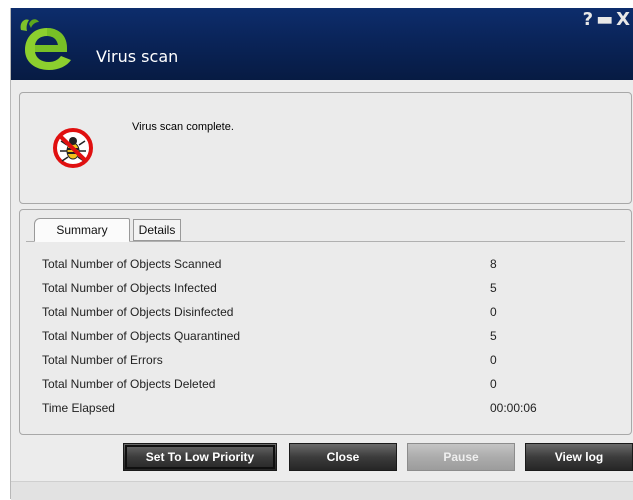  I want to click on bug-blocked-icon, so click(73, 148).